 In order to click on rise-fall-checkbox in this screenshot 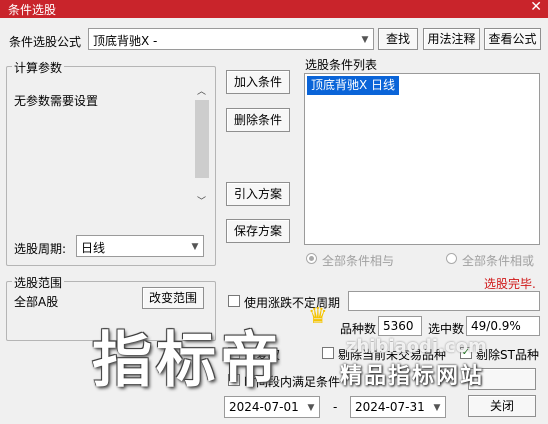, I will do `click(234, 301)`.